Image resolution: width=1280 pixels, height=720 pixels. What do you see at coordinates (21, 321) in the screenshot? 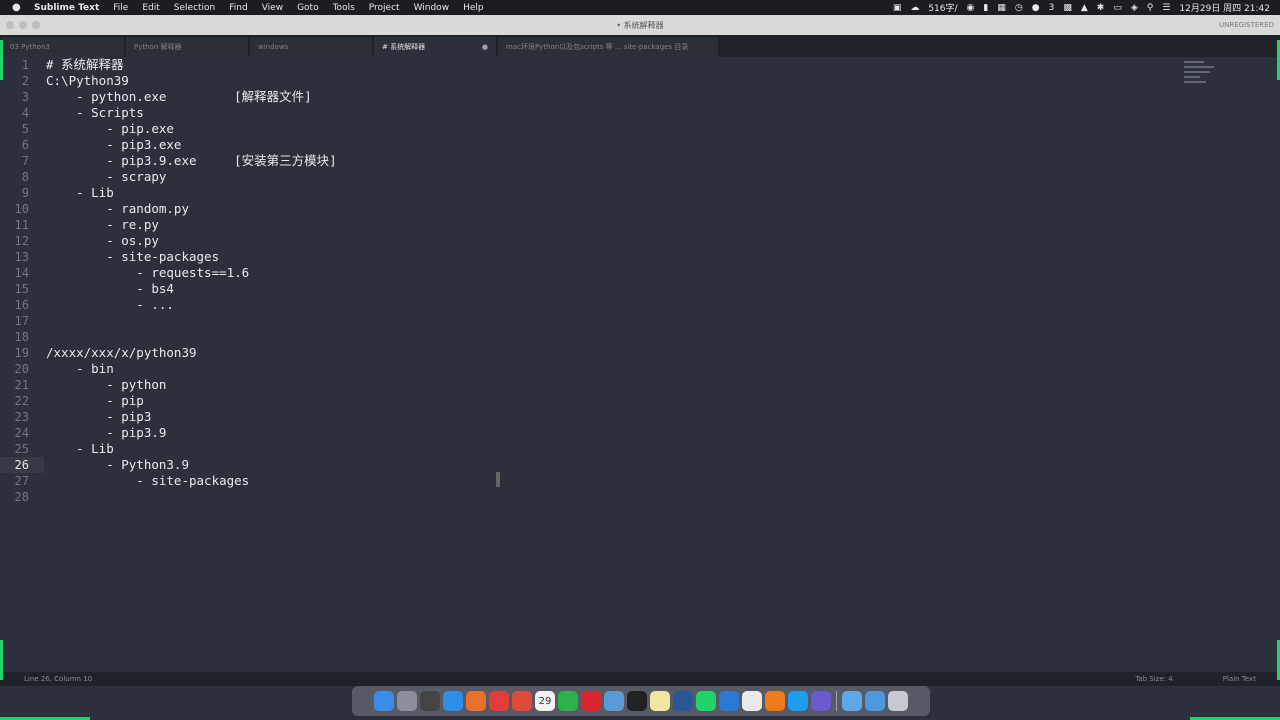
I see `line-number: 17` at bounding box center [21, 321].